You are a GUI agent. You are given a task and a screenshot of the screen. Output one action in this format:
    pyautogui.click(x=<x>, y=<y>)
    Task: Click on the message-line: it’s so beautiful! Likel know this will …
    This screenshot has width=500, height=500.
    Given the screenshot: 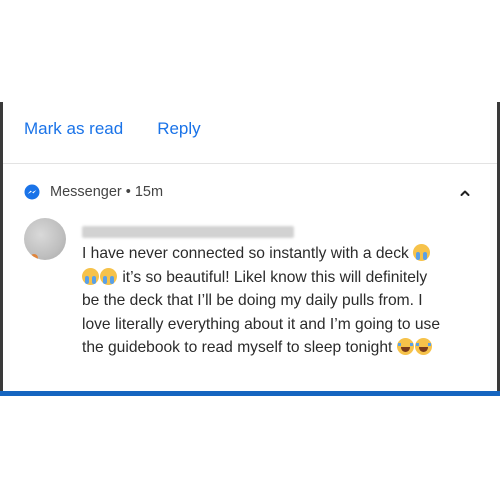 What is the action you would take?
    pyautogui.click(x=282, y=278)
    